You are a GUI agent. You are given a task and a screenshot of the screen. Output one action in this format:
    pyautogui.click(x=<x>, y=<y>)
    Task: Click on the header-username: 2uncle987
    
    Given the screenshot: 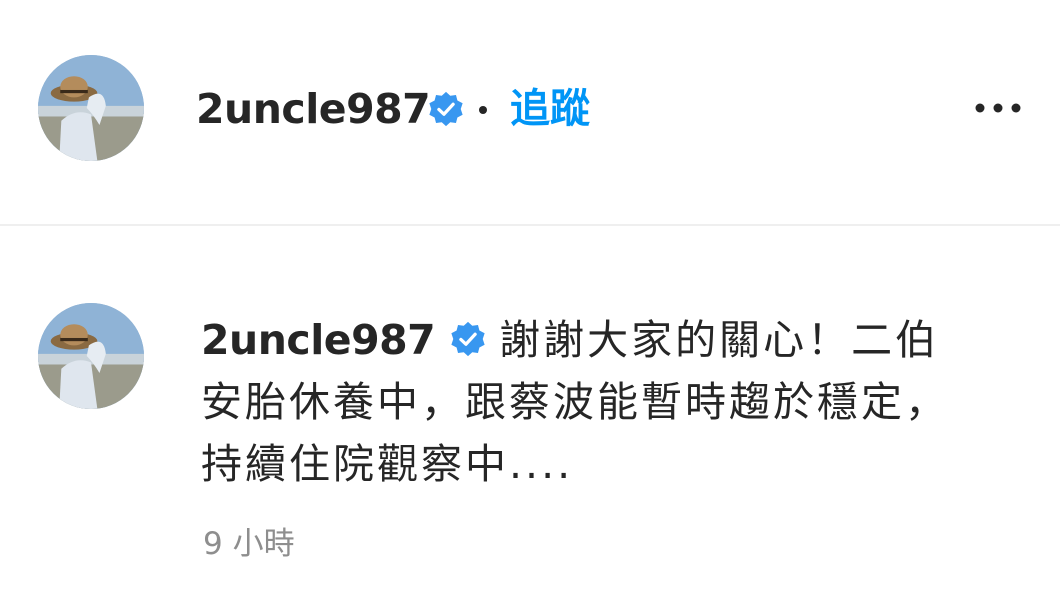 What is the action you would take?
    pyautogui.click(x=313, y=109)
    